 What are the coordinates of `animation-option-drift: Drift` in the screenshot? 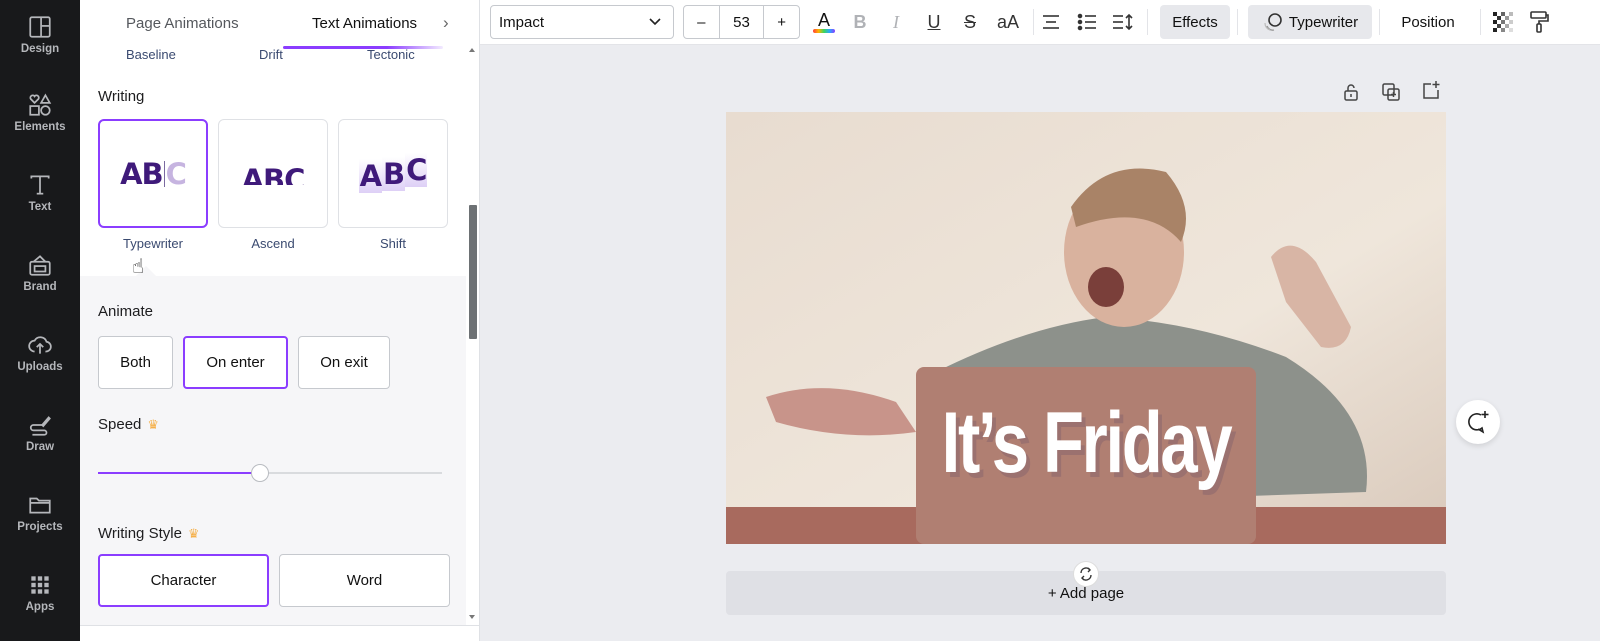 It's located at (271, 54).